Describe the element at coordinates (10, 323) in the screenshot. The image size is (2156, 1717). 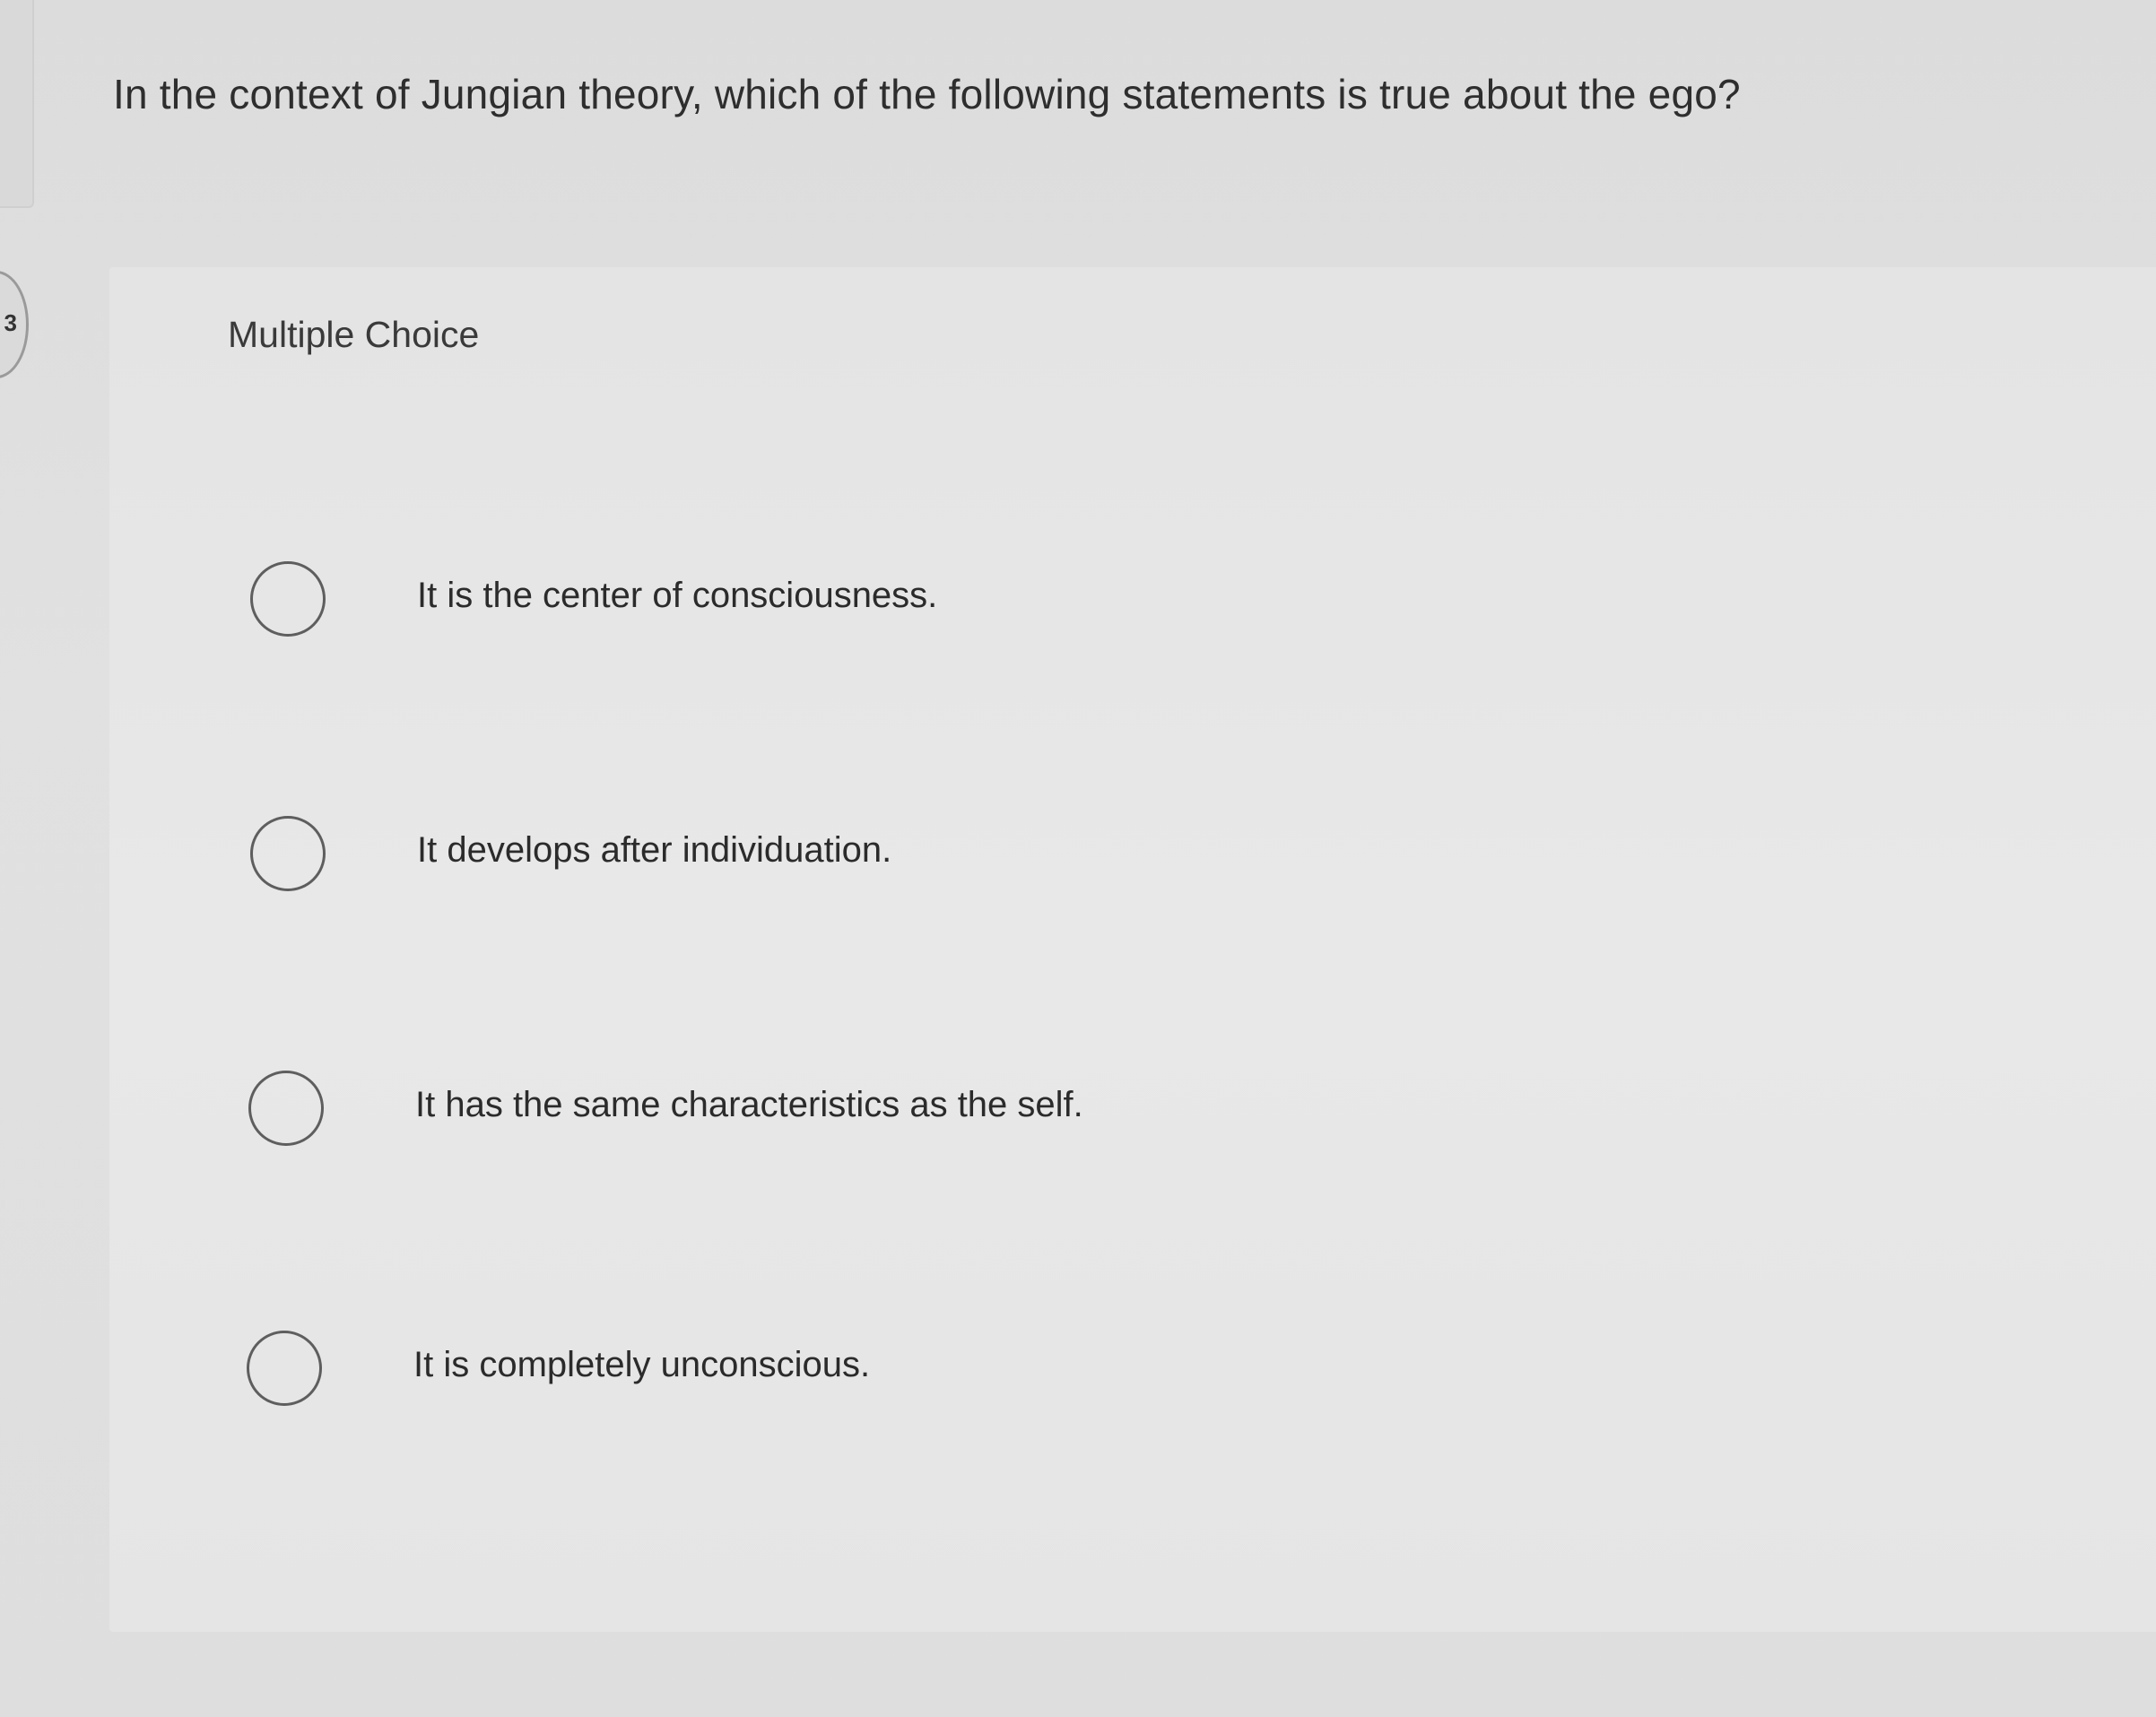
I see `question-number: 3` at that location.